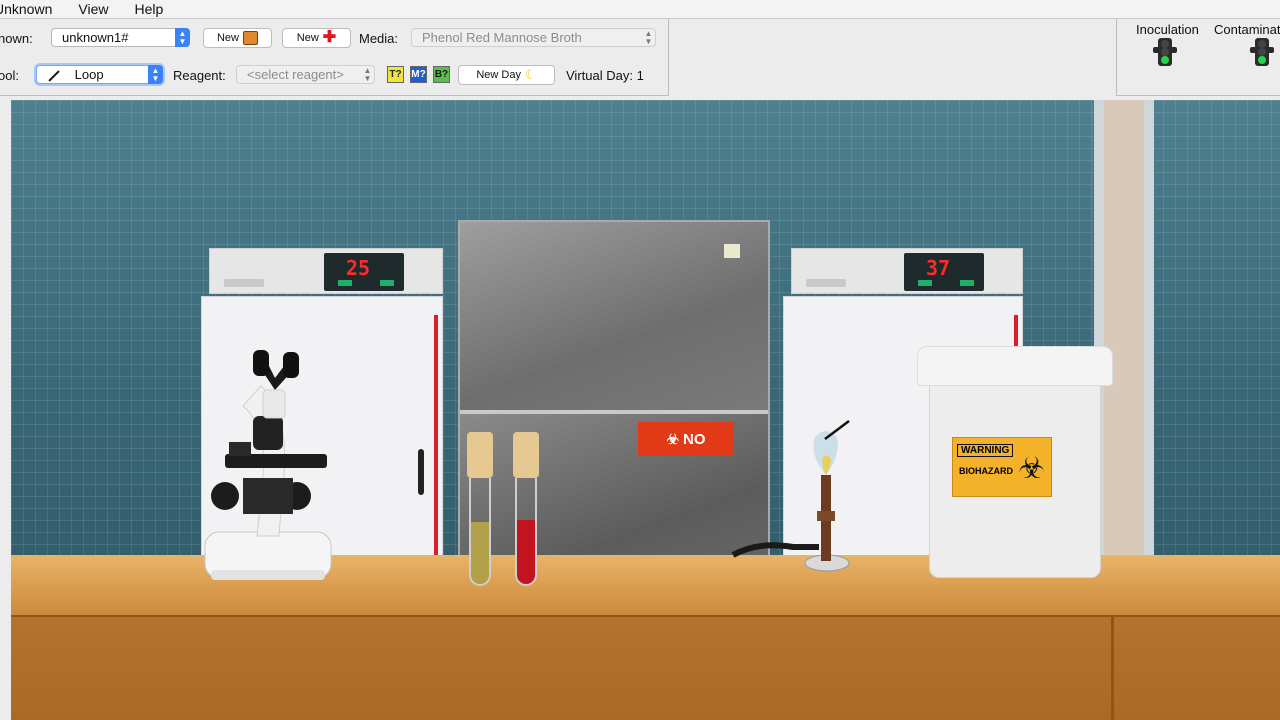 This screenshot has width=1280, height=720. Describe the element at coordinates (268, 464) in the screenshot. I see `microscope` at that location.